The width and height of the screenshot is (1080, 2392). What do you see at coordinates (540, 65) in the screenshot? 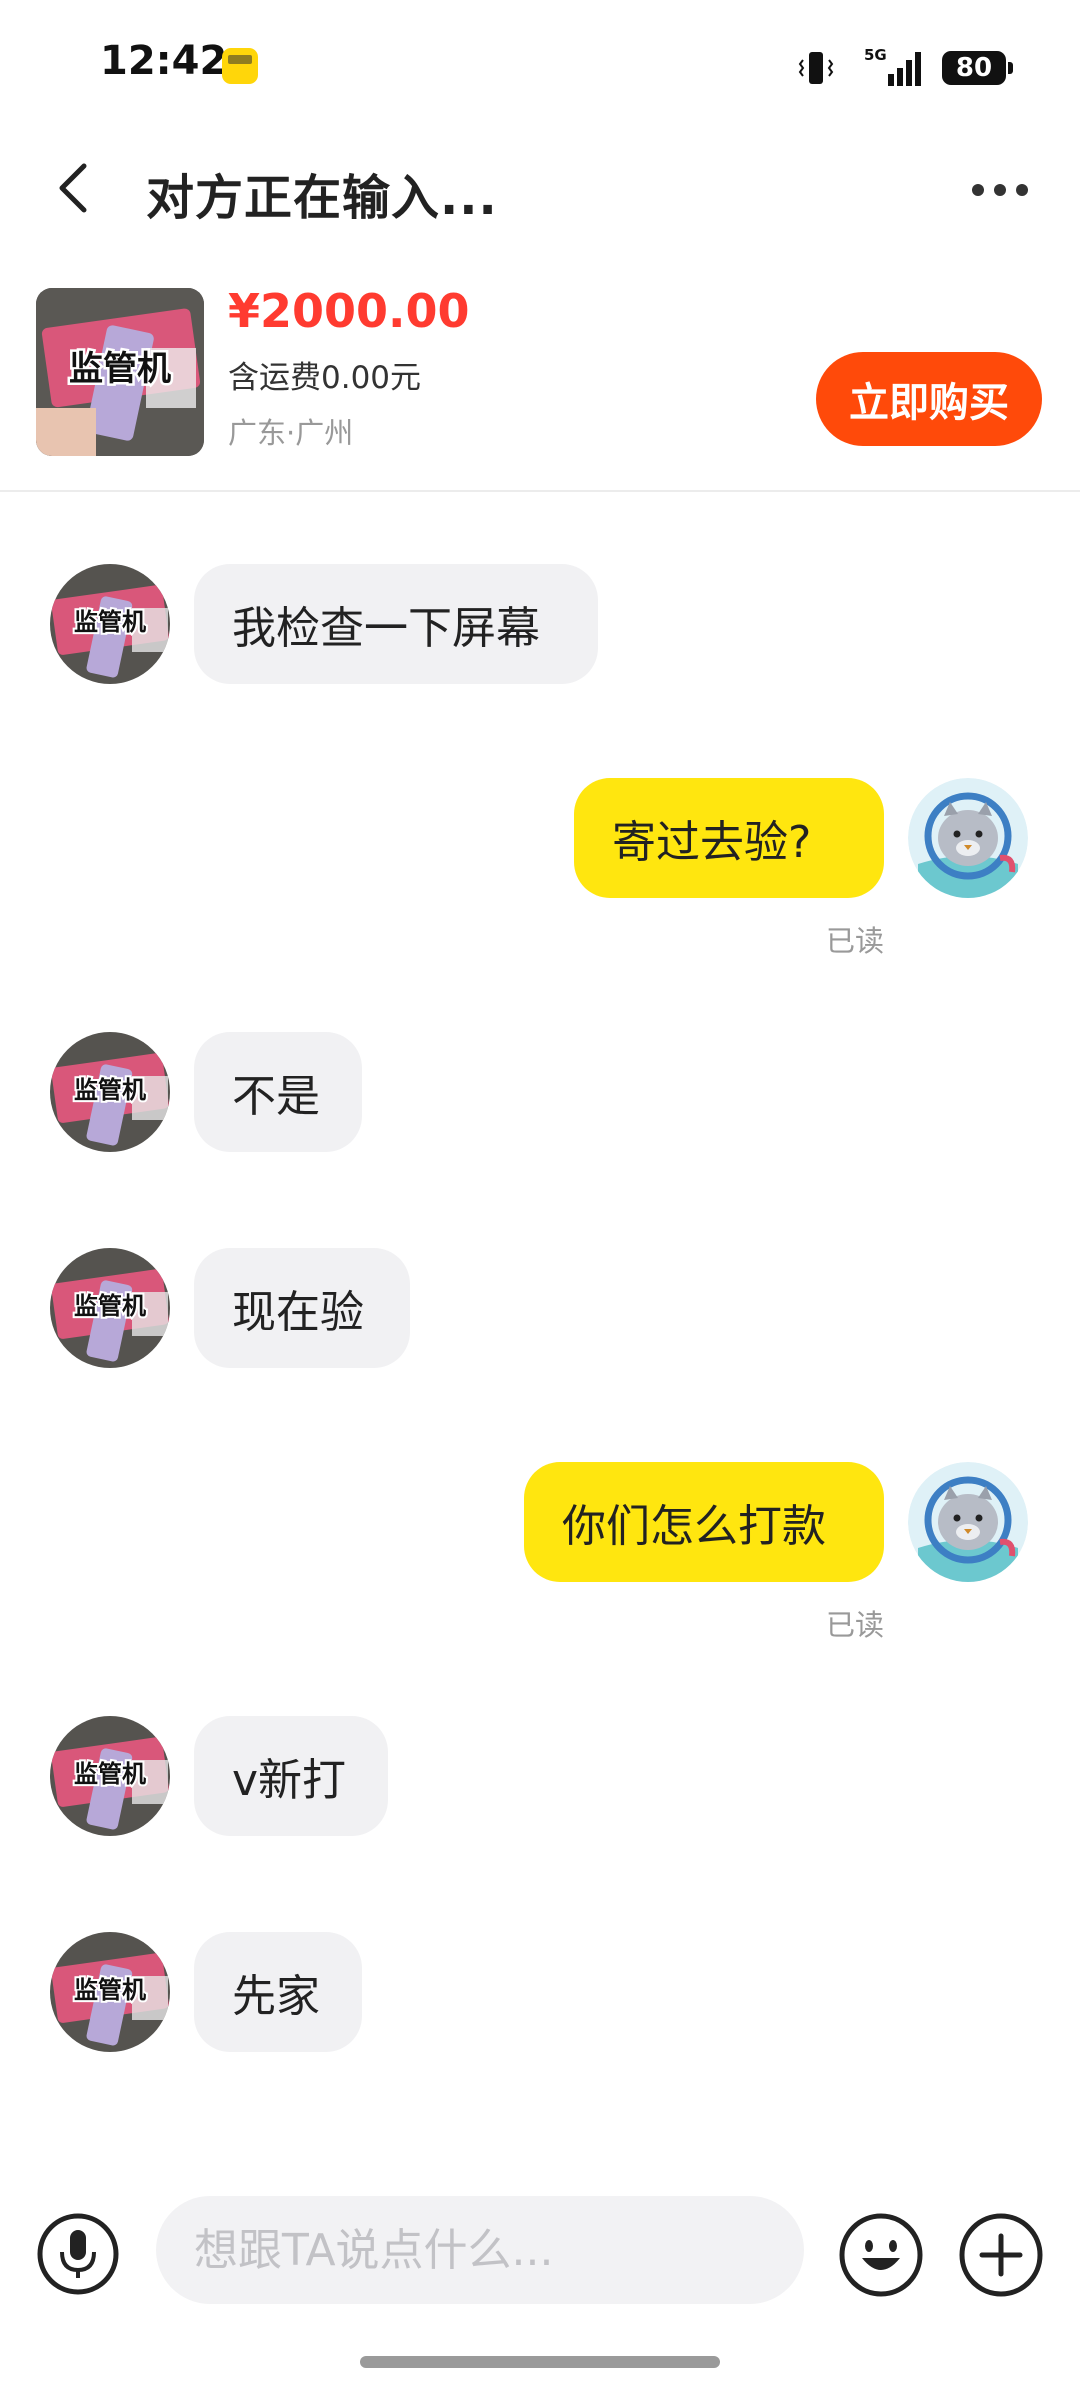
I see `status-bar: 12:42 5G 80` at bounding box center [540, 65].